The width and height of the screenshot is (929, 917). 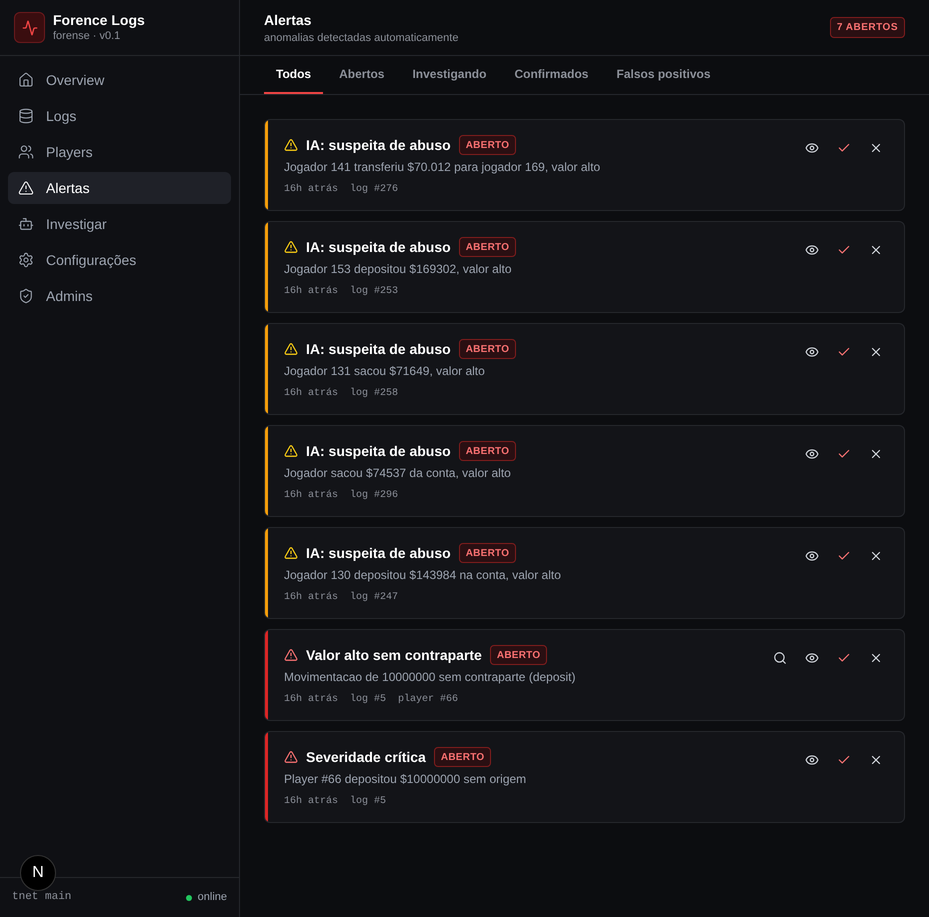 What do you see at coordinates (361, 75) in the screenshot?
I see `filter-tab: Abertos` at bounding box center [361, 75].